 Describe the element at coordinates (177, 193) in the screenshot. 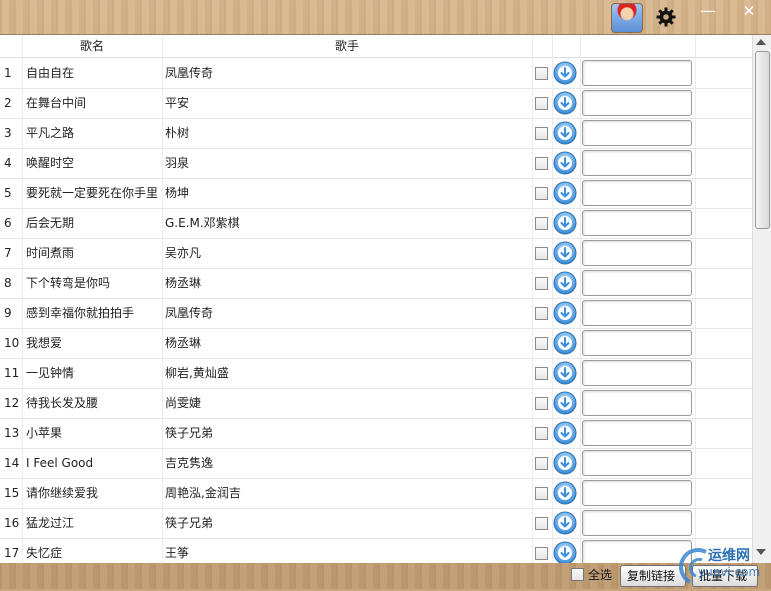

I see `artist-name: 杨坤` at that location.